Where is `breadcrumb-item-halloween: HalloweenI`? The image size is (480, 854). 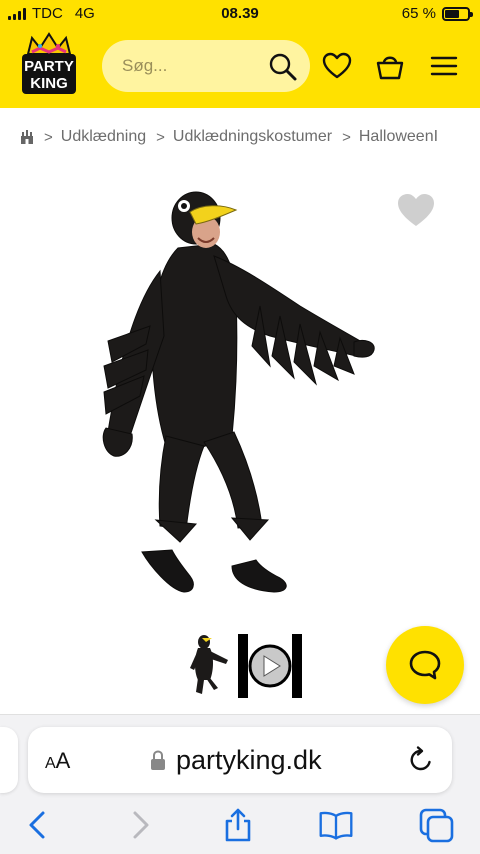 breadcrumb-item-halloween: HalloweenI is located at coordinates (398, 137).